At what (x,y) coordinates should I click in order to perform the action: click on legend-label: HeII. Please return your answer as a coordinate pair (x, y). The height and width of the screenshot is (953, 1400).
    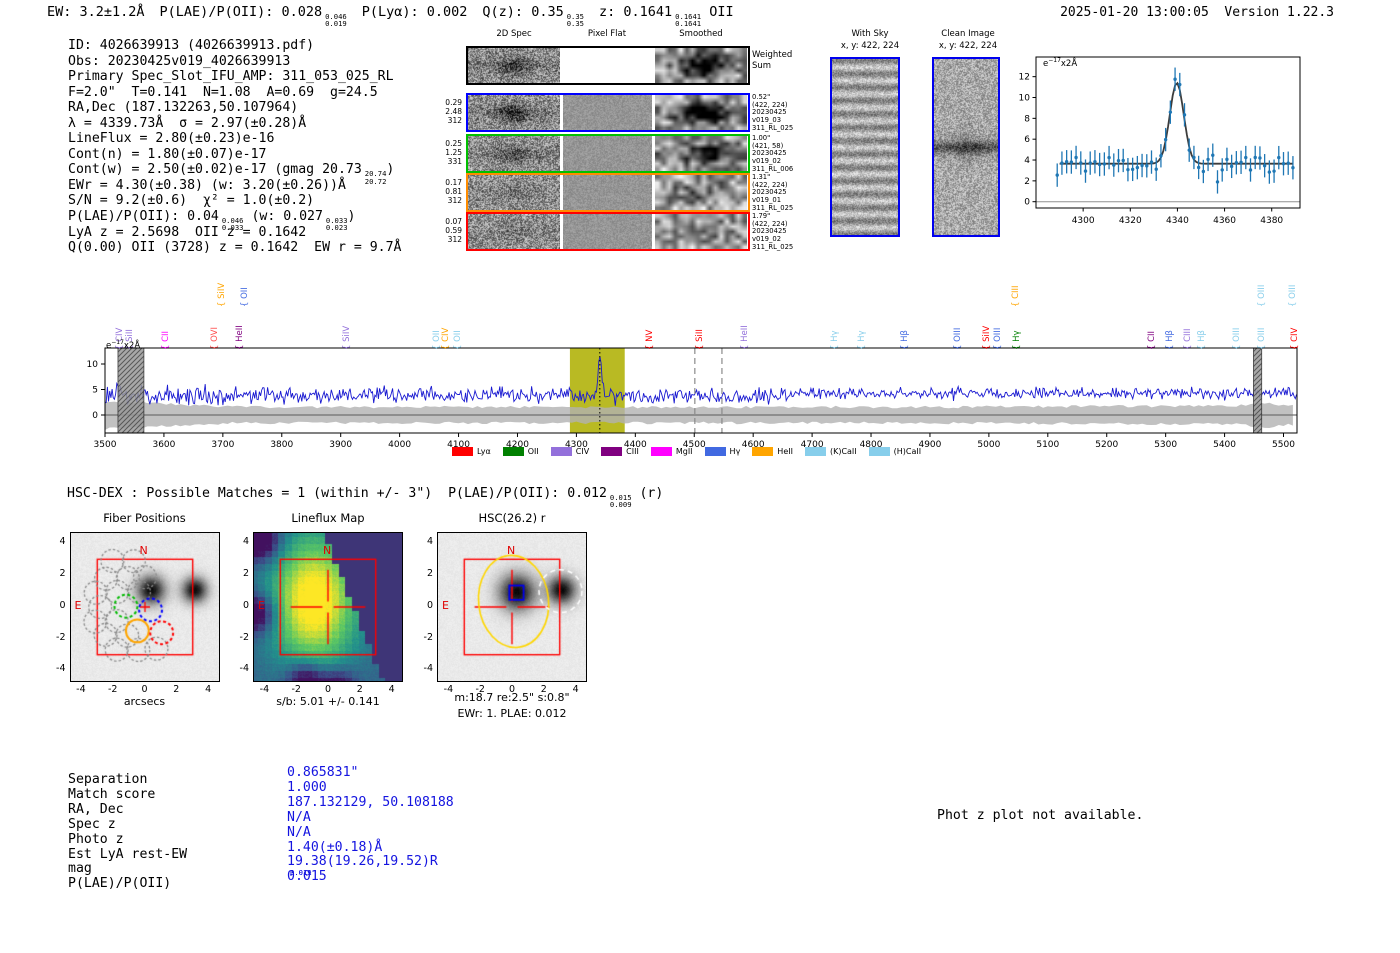
    Looking at the image, I should click on (785, 451).